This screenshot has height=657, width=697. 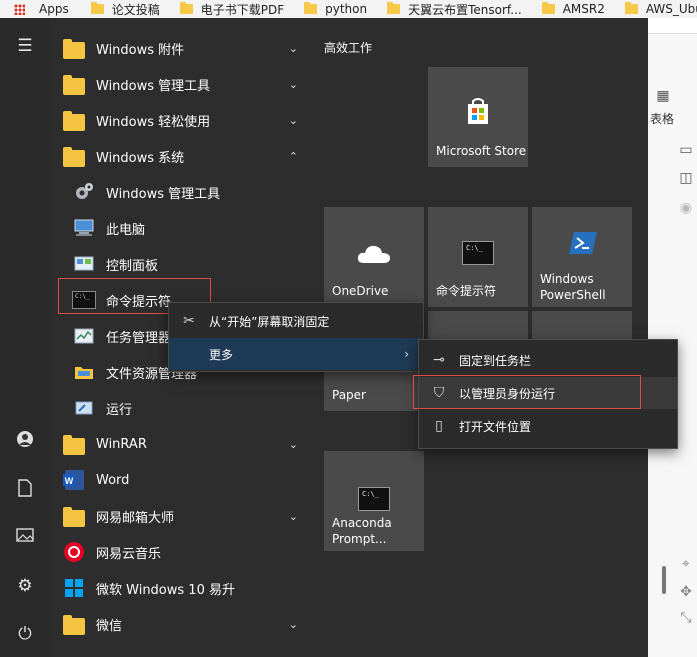 What do you see at coordinates (439, 426) in the screenshot?
I see `open-file-location-icon: ▯` at bounding box center [439, 426].